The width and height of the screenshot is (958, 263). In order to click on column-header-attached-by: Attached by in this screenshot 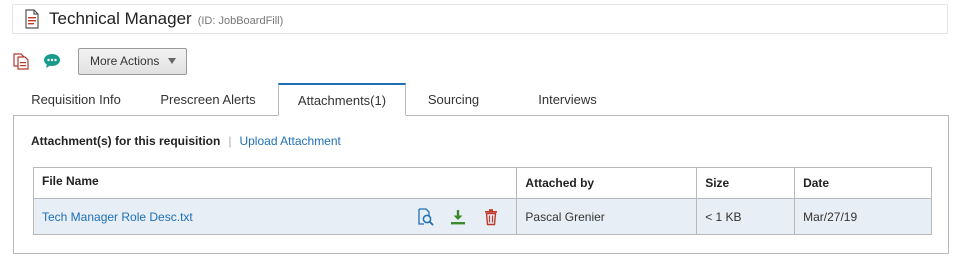, I will do `click(607, 183)`.